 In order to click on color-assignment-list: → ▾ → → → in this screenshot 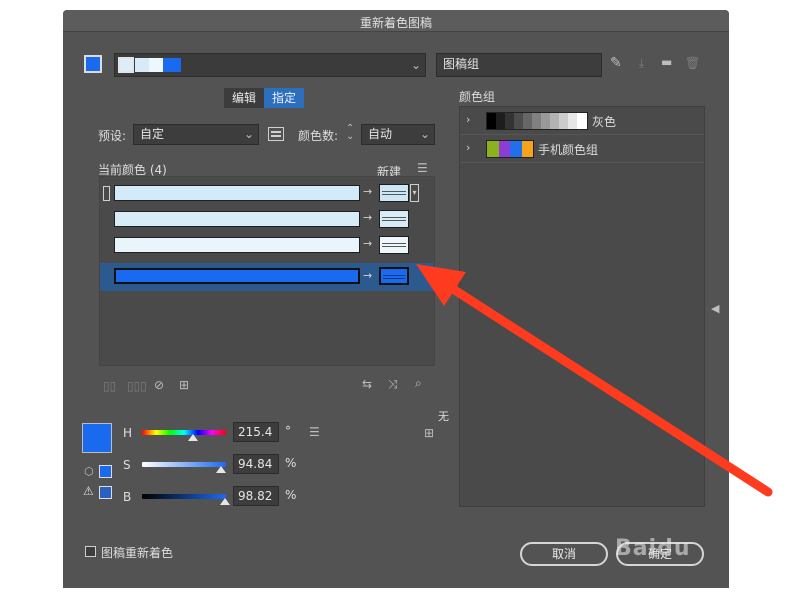, I will do `click(267, 271)`.